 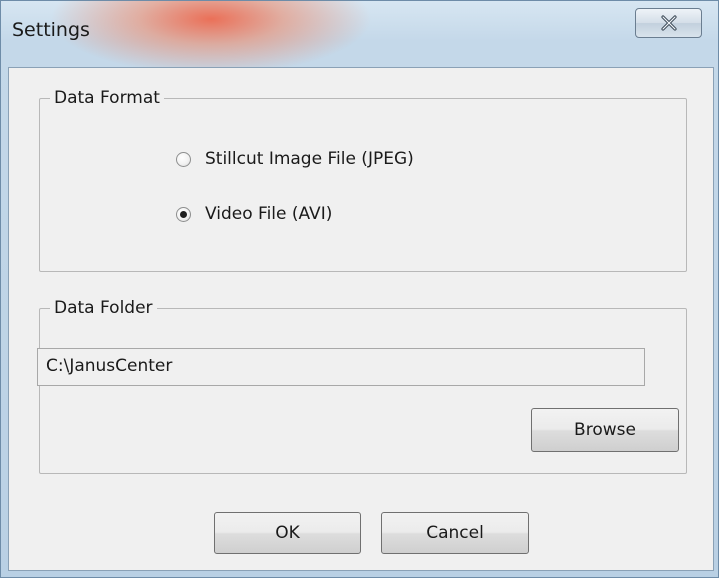 I want to click on ok-button: OK, so click(x=287, y=533).